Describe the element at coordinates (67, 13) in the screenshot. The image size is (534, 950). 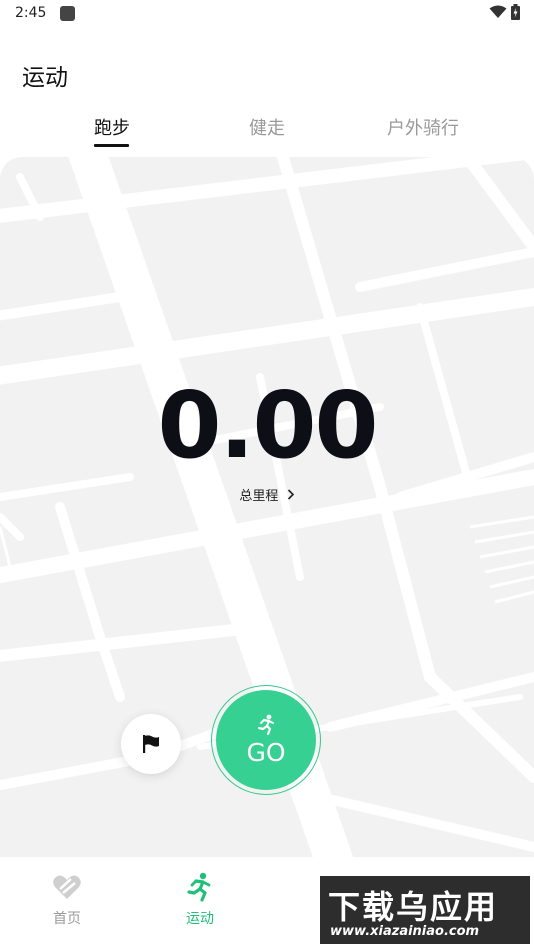
I see `app-notification-icon` at that location.